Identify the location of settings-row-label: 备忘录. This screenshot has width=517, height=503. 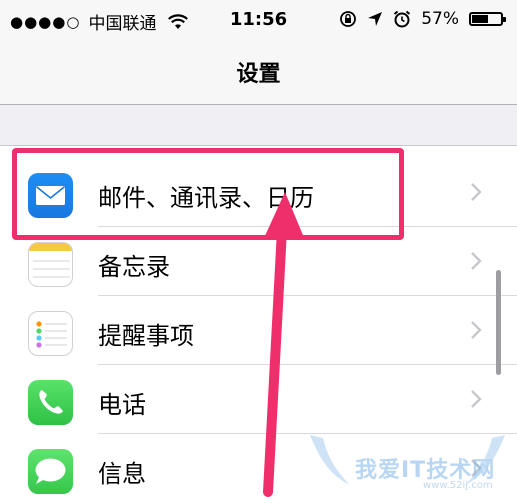
(134, 267).